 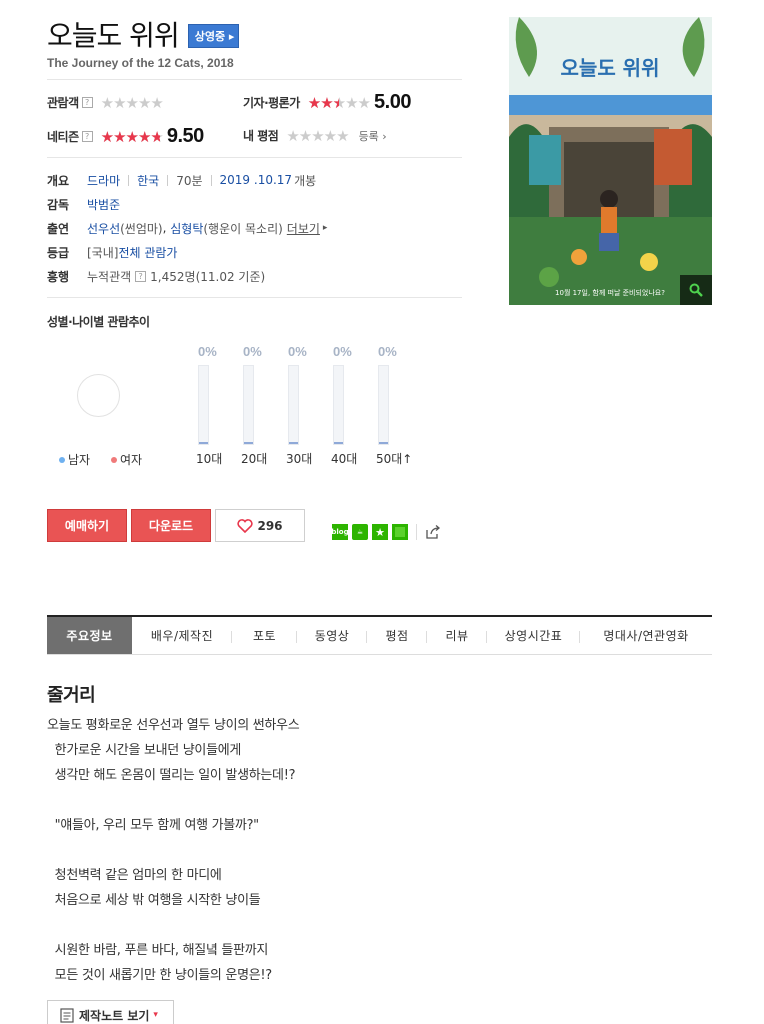 What do you see at coordinates (392, 102) in the screenshot?
I see `critic-score: 5.00` at bounding box center [392, 102].